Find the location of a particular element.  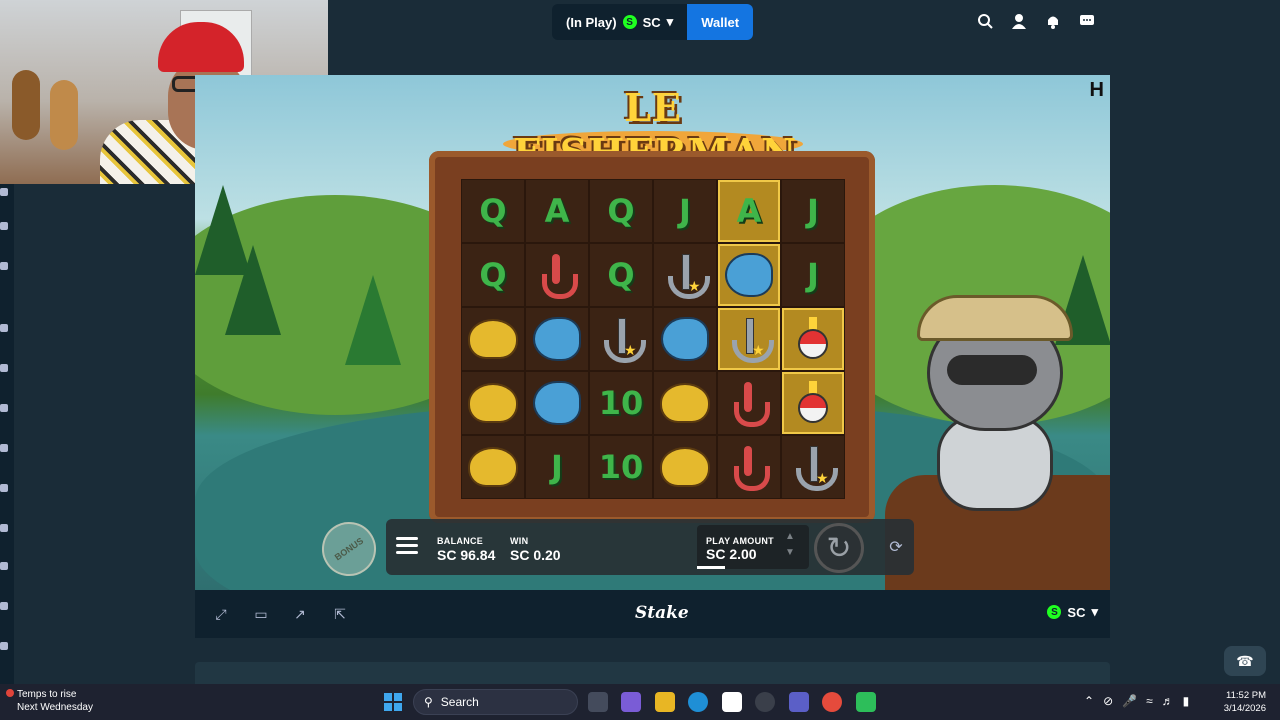

providers-icon is located at coordinates (4, 646).